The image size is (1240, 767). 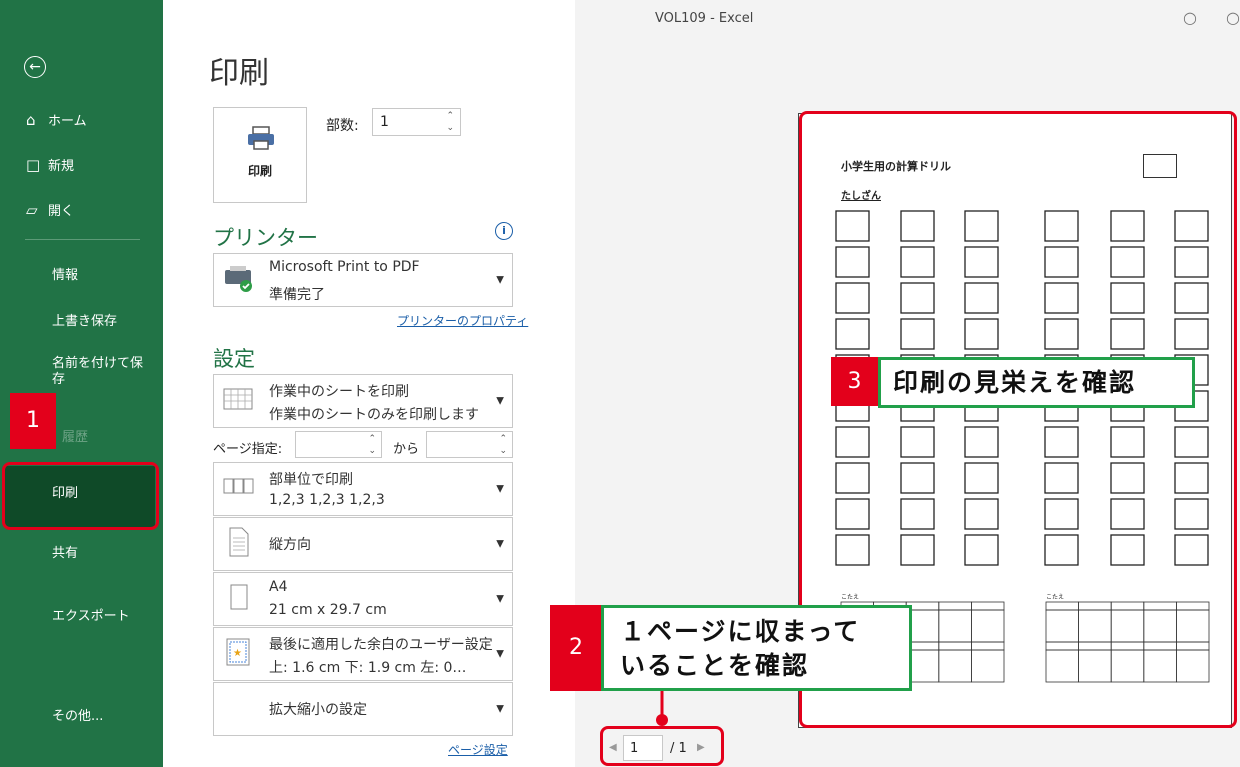 What do you see at coordinates (248, 449) in the screenshot?
I see `pages-label: ページ指定:` at bounding box center [248, 449].